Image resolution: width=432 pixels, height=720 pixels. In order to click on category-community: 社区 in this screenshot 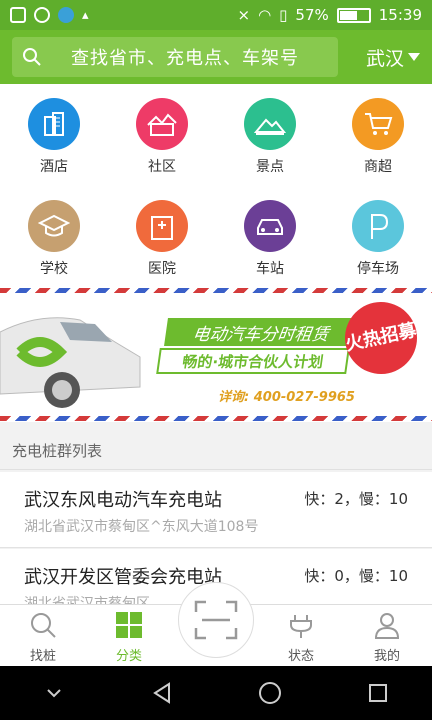, I will do `click(162, 137)`.